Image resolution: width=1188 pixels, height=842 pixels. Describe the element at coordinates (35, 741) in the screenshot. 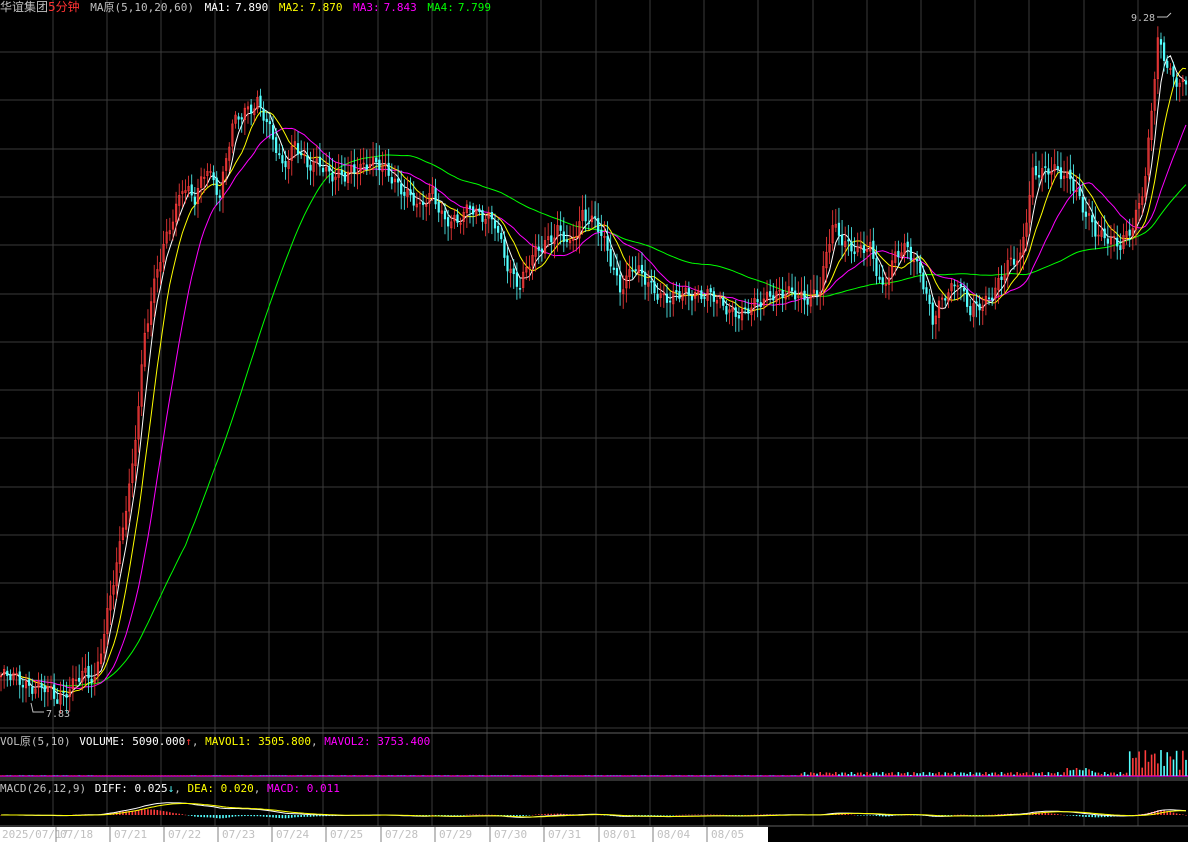

I see `vol-indicator-name: VOL原(5,10)` at that location.